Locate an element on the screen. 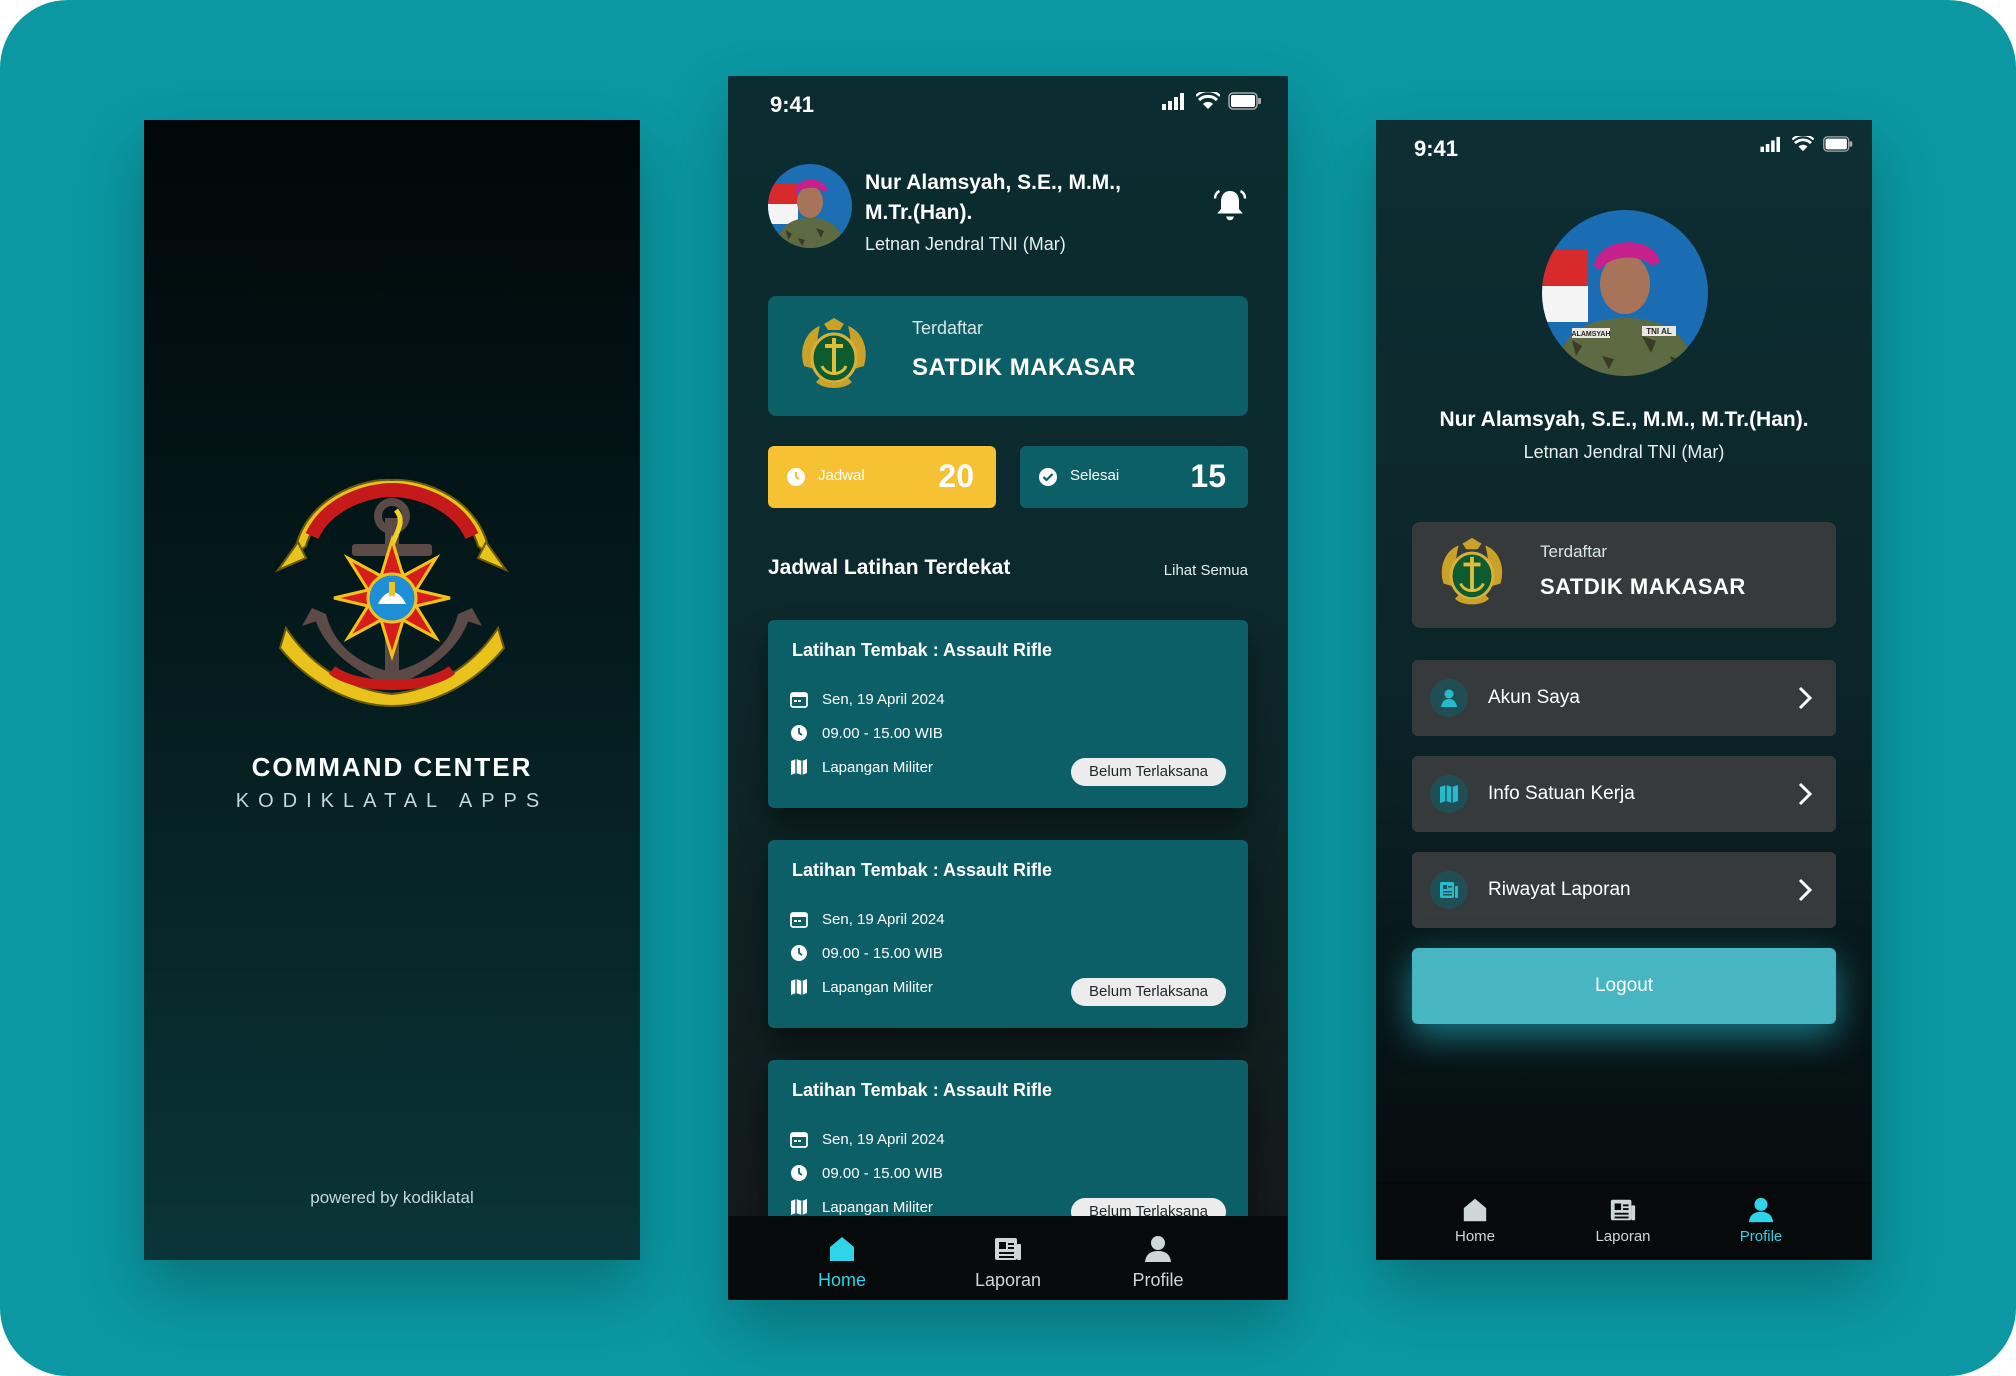 The image size is (2016, 1376). see-all-link: Lihat Semua is located at coordinates (1206, 570).